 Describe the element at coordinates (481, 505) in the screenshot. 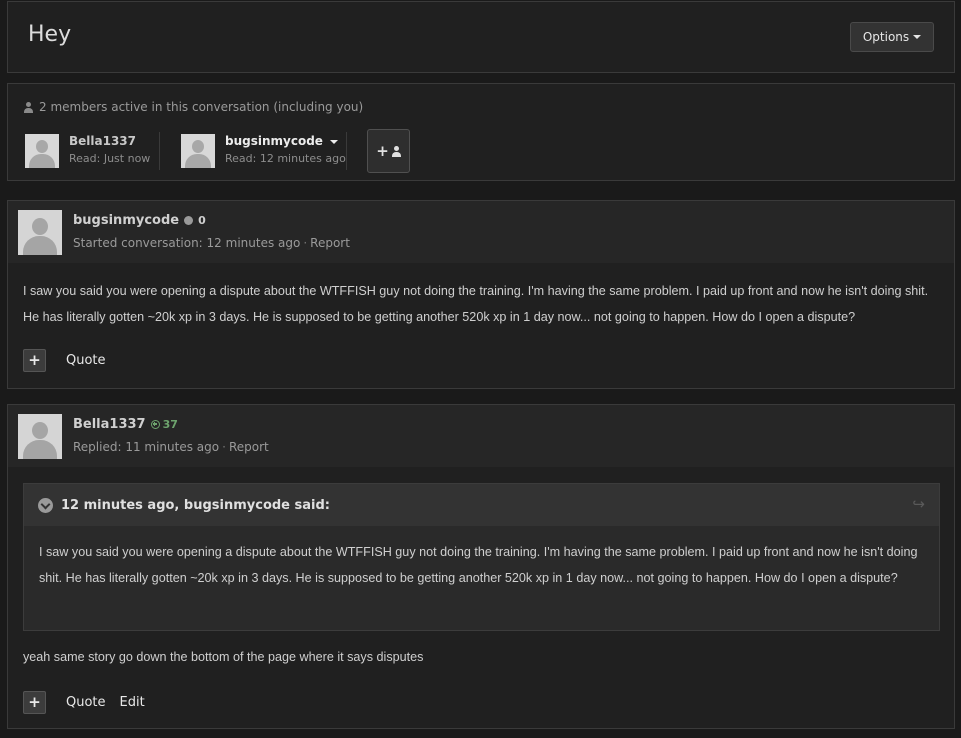

I see `quote-header: 12 minutes ago, bugsinmycode said: ↪` at that location.